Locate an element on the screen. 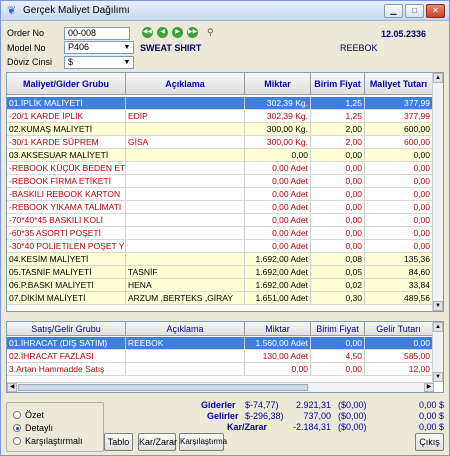 The height and width of the screenshot is (456, 450). giderler-paren: ($0,00) is located at coordinates (352, 405).